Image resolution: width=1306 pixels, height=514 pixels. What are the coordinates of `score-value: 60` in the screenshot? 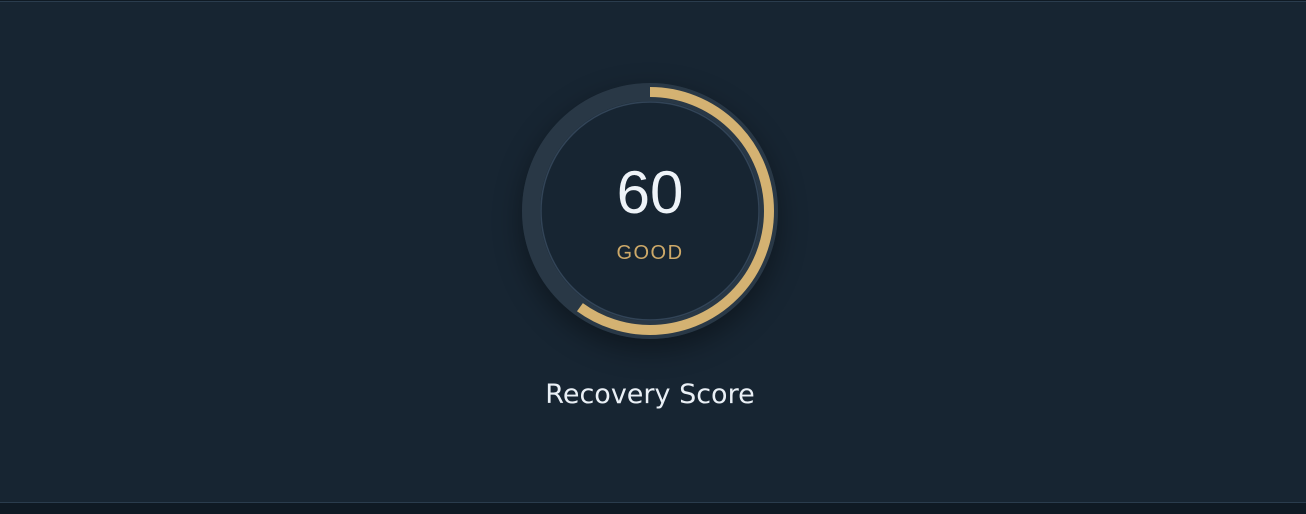 It's located at (650, 192).